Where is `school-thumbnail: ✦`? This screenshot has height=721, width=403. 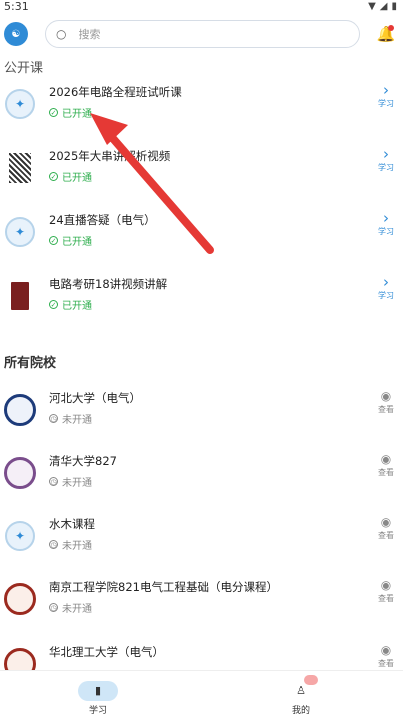
school-thumbnail: ✦ is located at coordinates (20, 536).